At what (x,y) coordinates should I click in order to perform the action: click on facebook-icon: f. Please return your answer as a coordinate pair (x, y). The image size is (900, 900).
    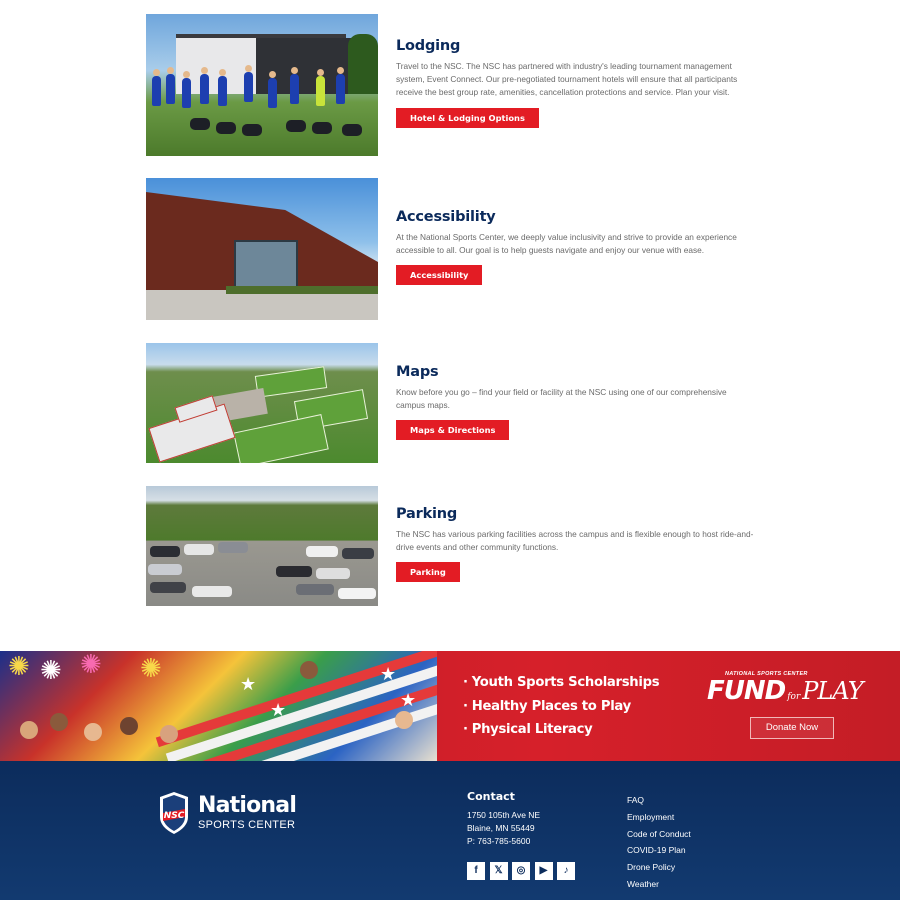
    Looking at the image, I should click on (476, 871).